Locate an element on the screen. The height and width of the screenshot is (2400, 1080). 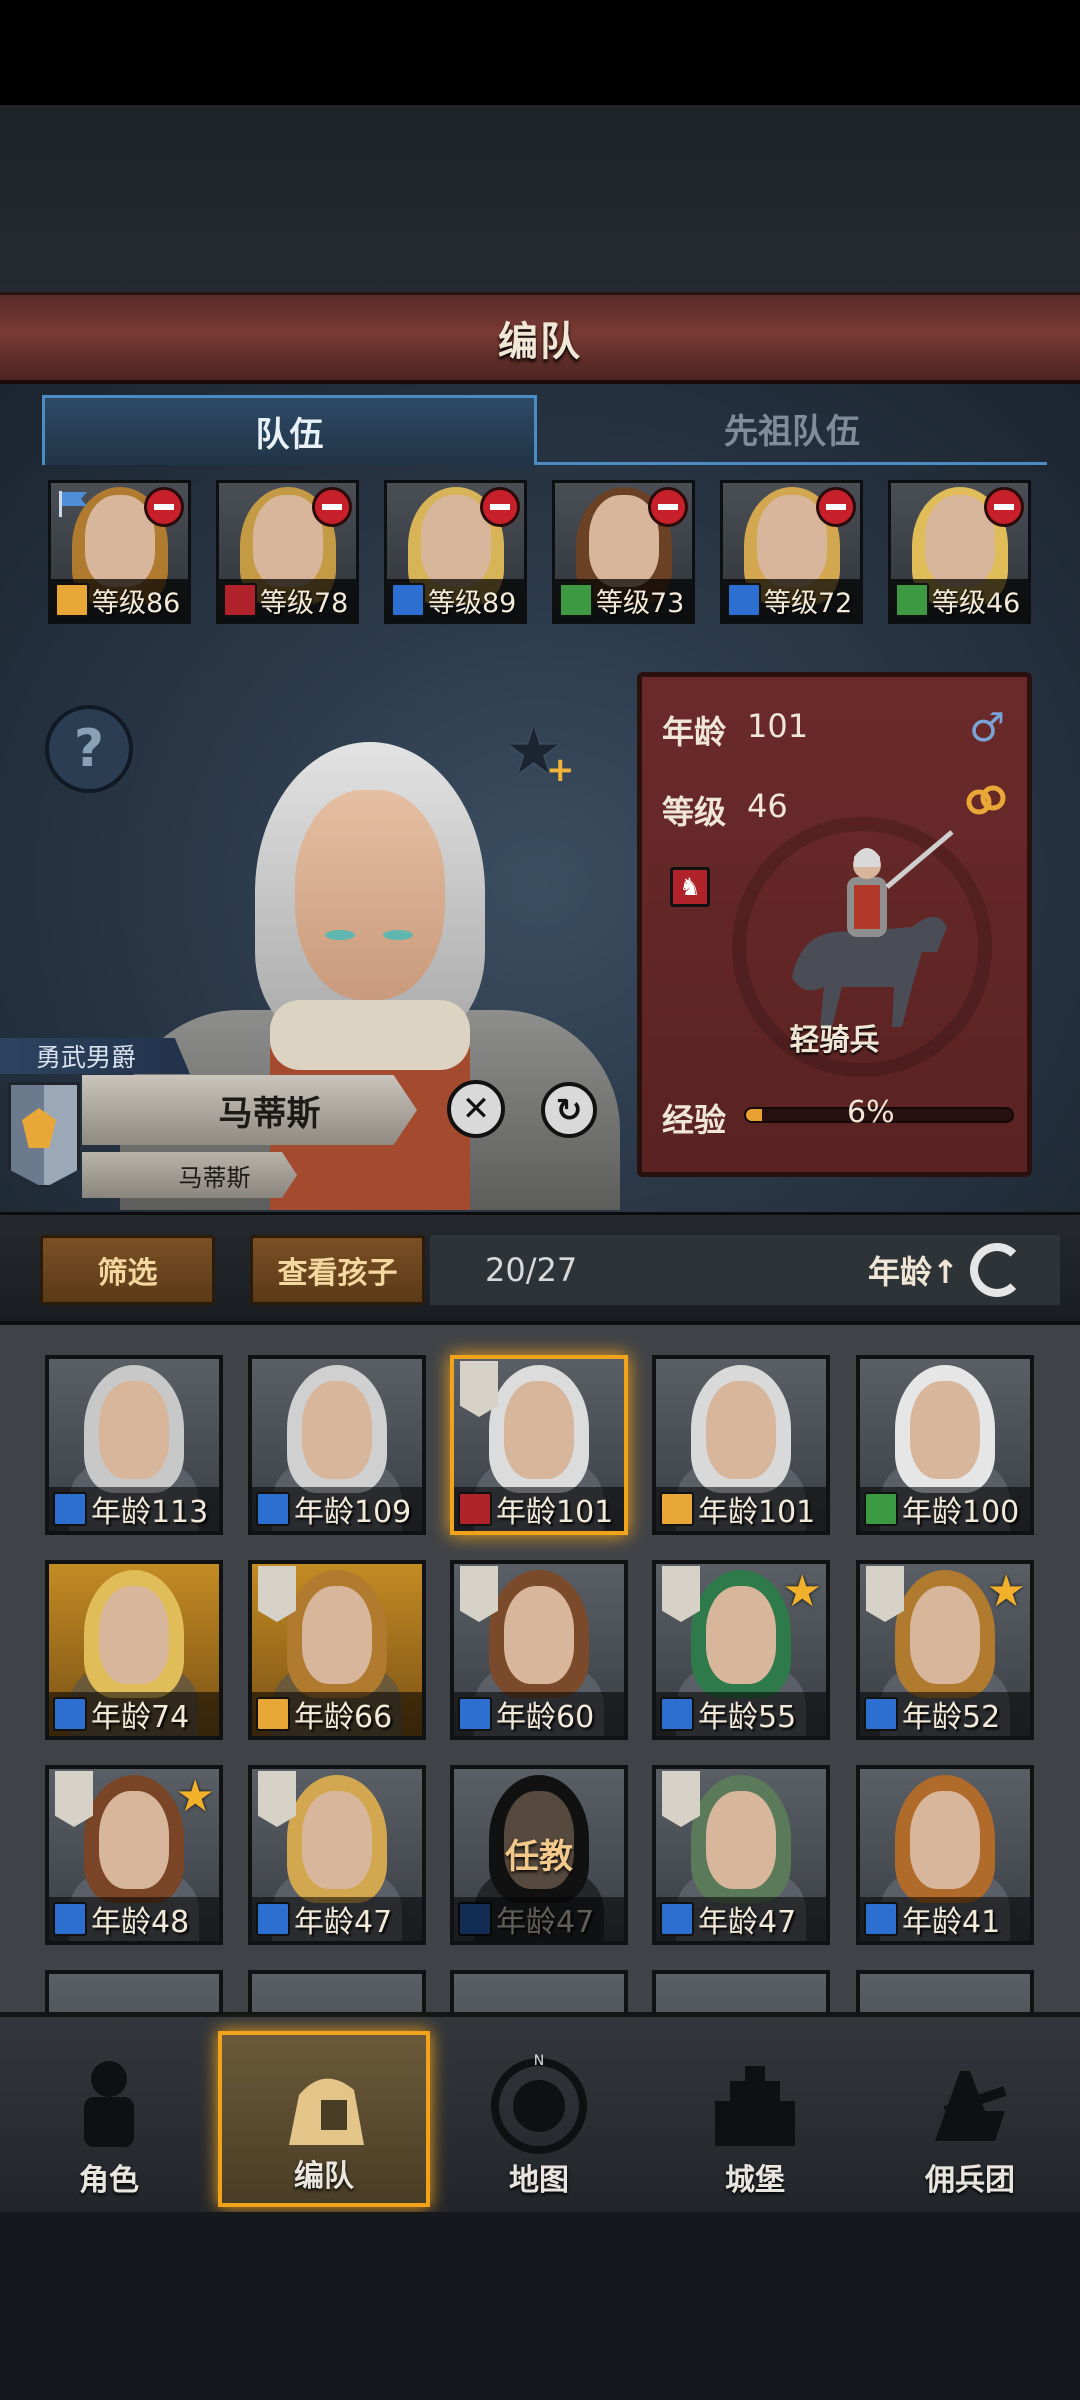
card-age: 年龄100 is located at coordinates (961, 1512).